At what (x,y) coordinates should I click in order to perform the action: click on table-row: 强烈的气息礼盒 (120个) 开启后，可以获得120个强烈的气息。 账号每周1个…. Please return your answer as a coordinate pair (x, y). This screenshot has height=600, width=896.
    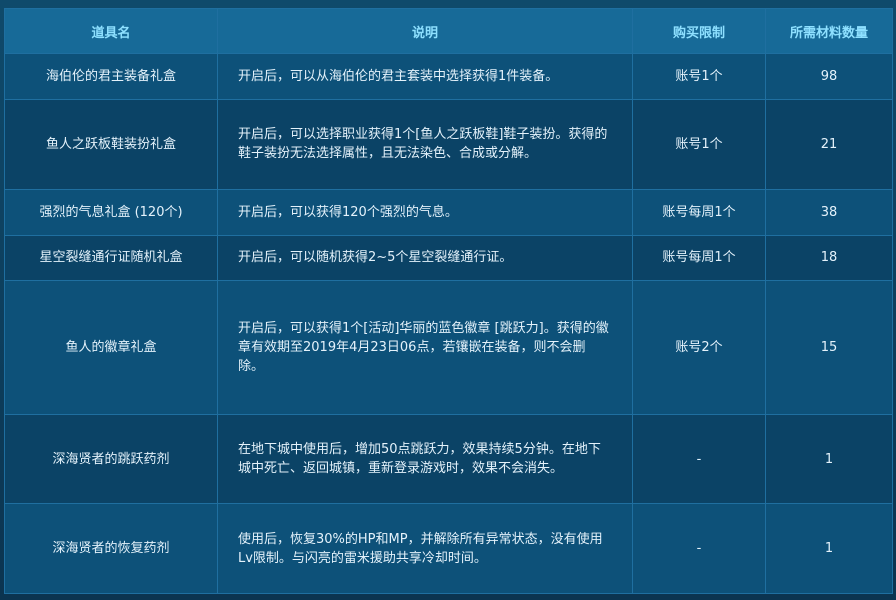
    Looking at the image, I should click on (448, 212).